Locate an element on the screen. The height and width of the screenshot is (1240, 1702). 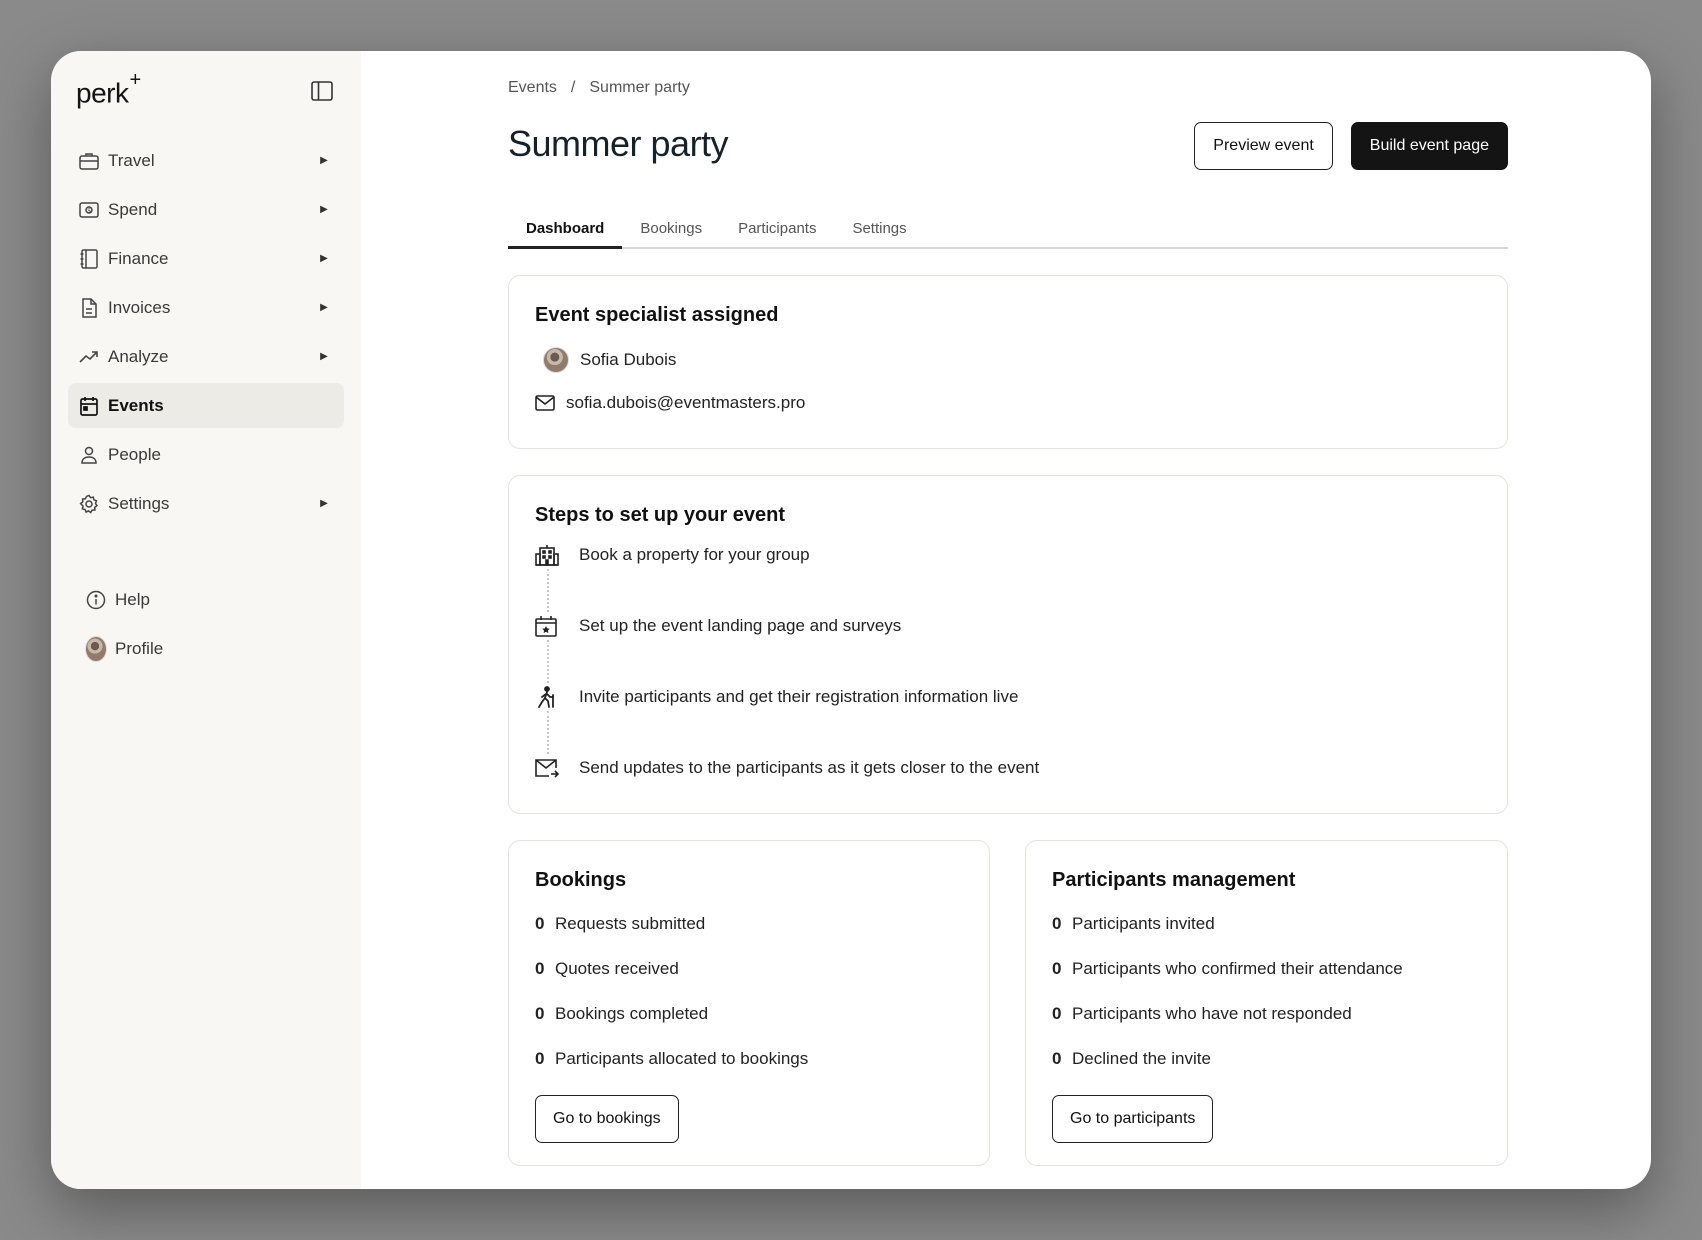
cash-icon: $ is located at coordinates (89, 210).